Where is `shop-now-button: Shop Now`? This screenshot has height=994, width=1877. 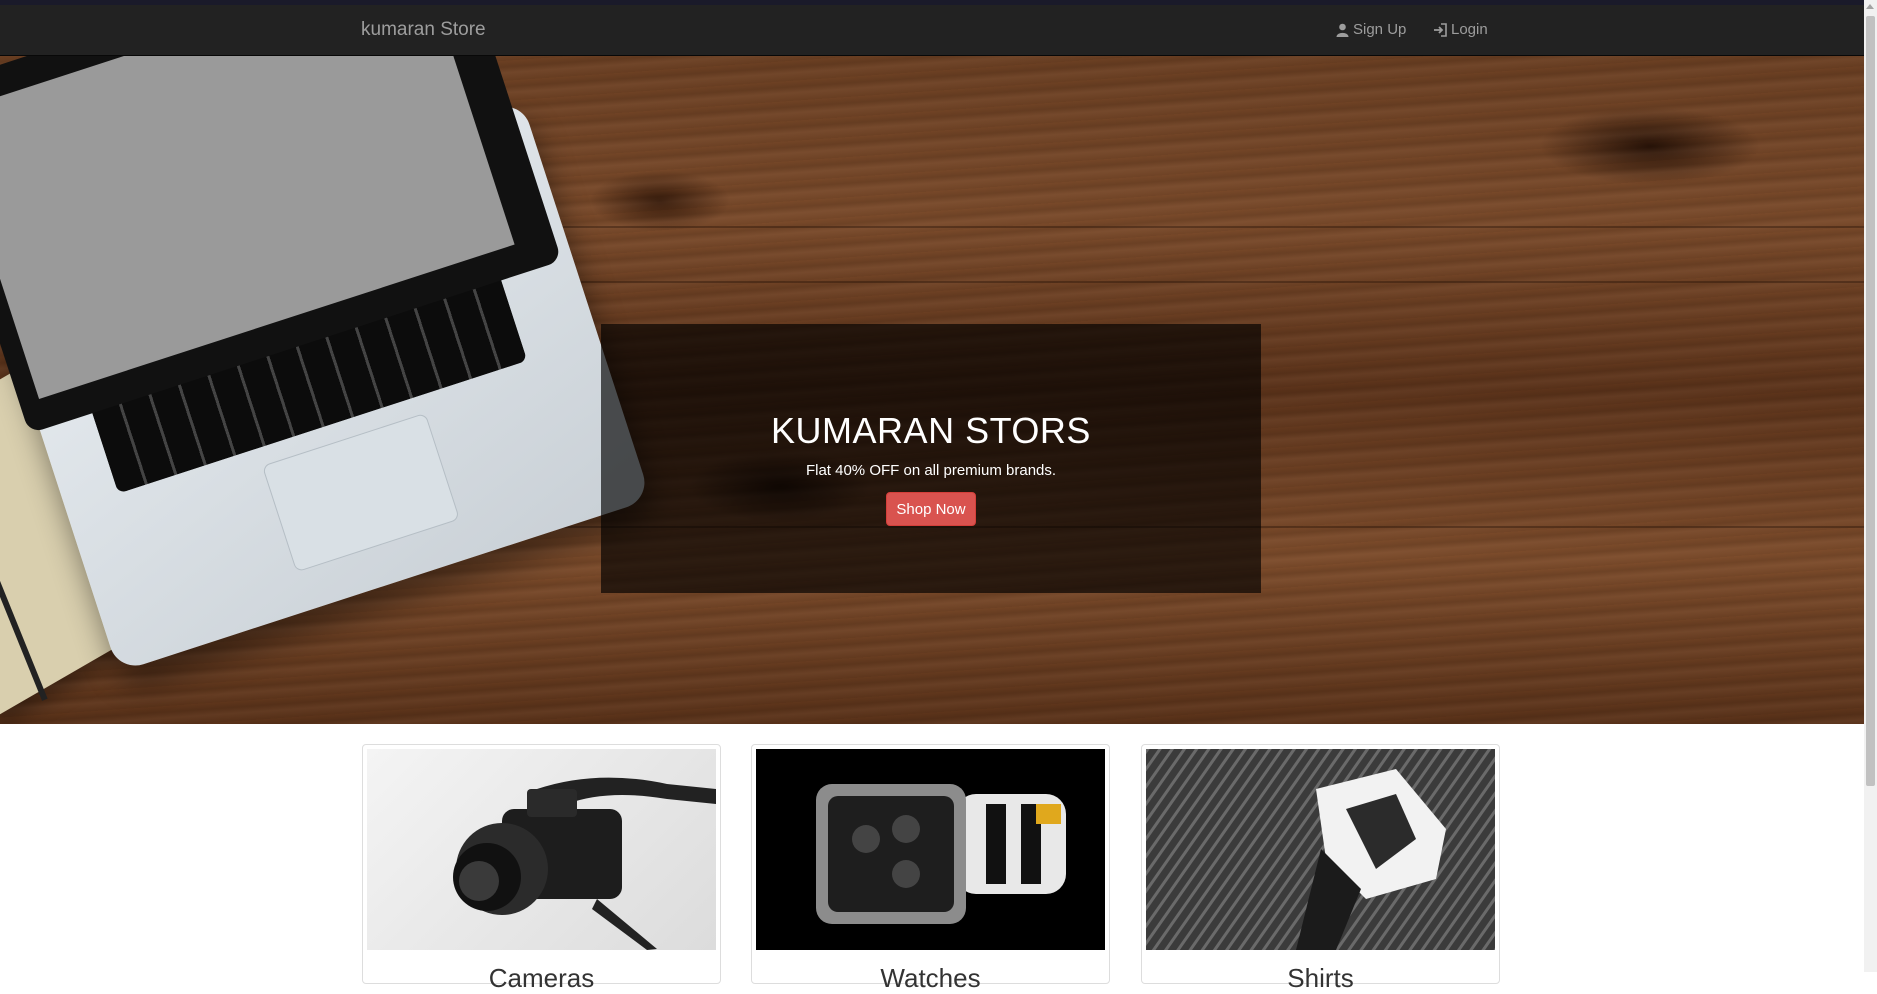 shop-now-button: Shop Now is located at coordinates (931, 509).